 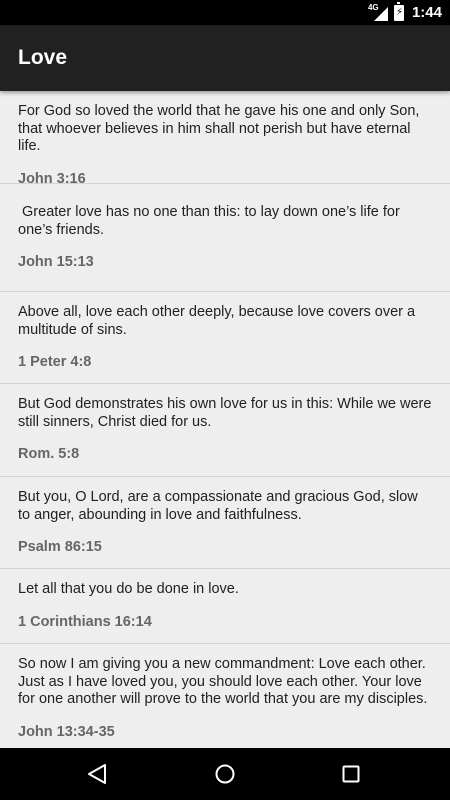 What do you see at coordinates (43, 57) in the screenshot?
I see `page-title: Love` at bounding box center [43, 57].